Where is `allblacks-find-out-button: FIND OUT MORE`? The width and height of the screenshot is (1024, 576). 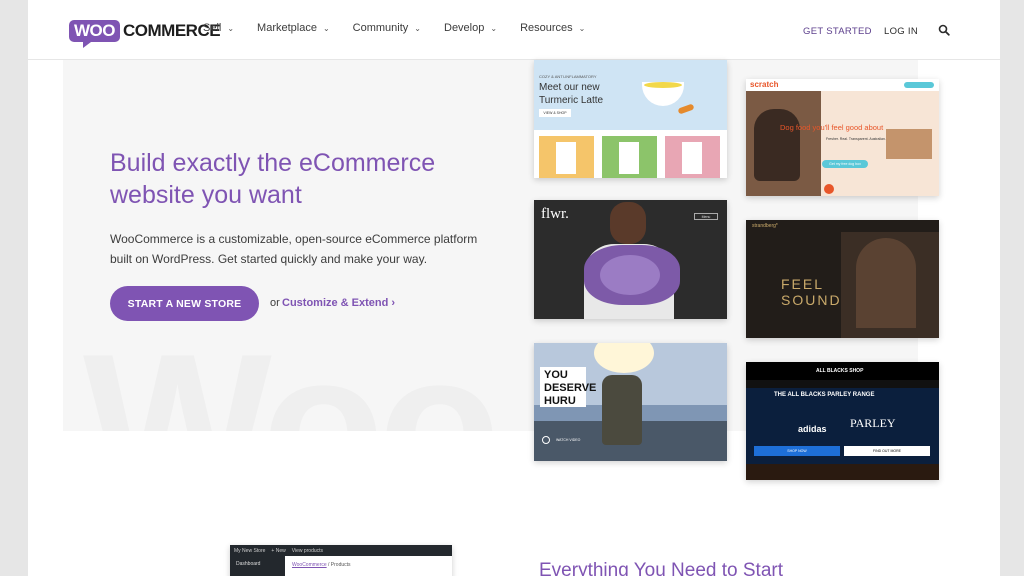 allblacks-find-out-button: FIND OUT MORE is located at coordinates (887, 451).